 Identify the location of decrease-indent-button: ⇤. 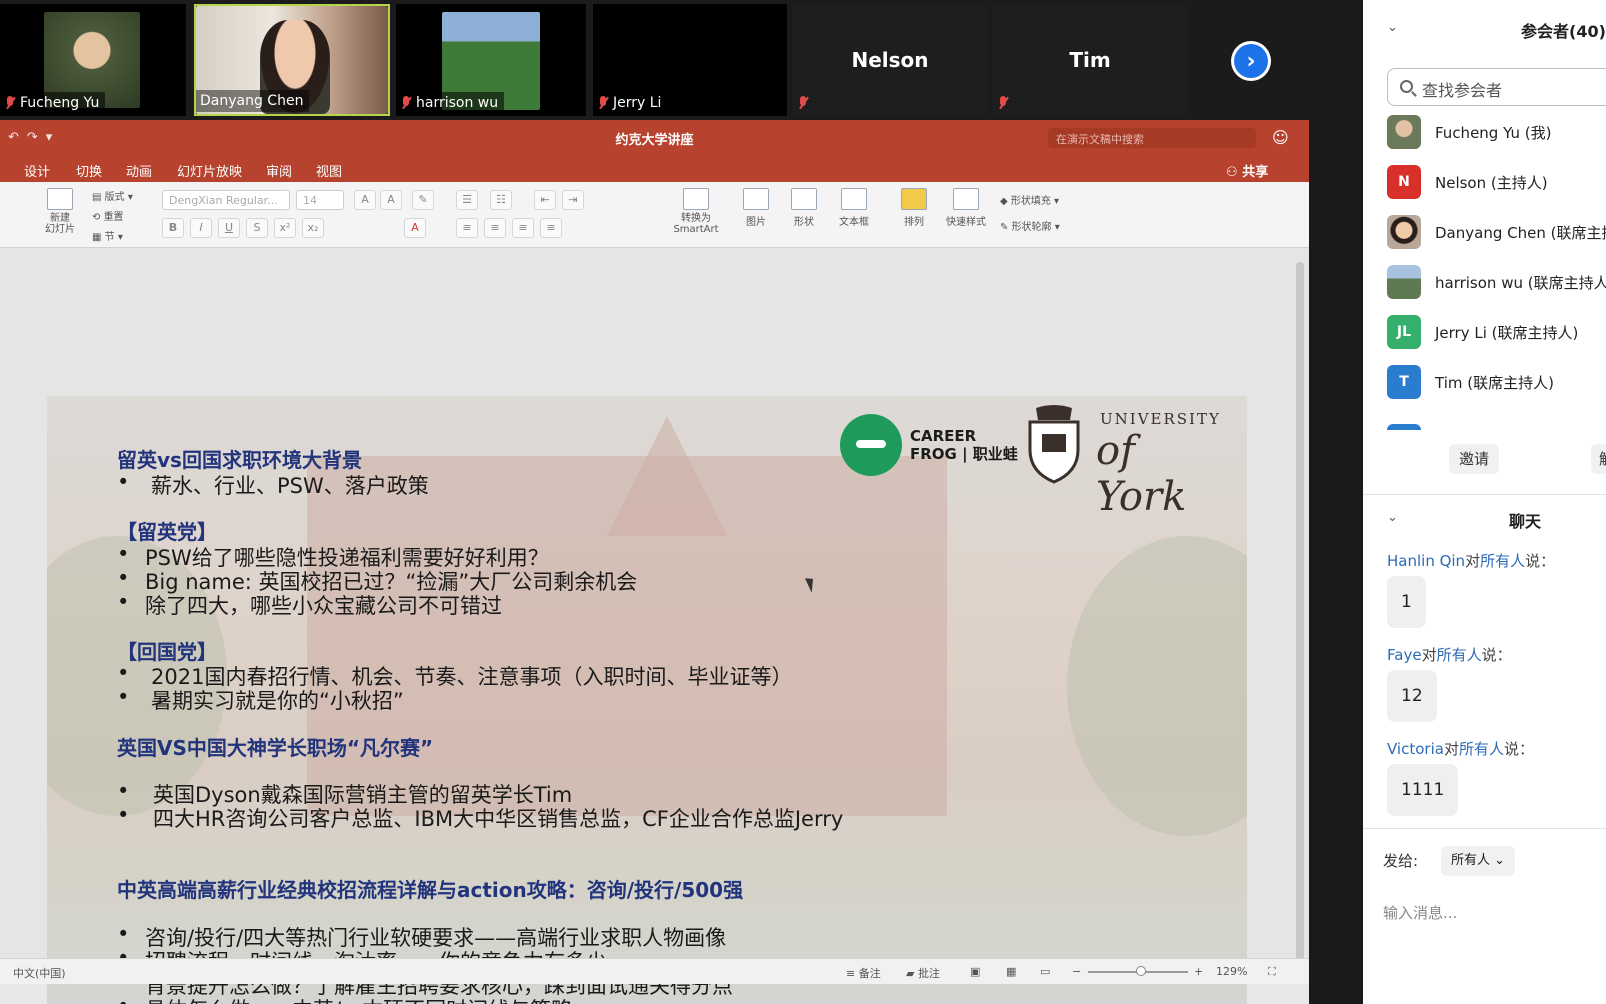
(545, 200).